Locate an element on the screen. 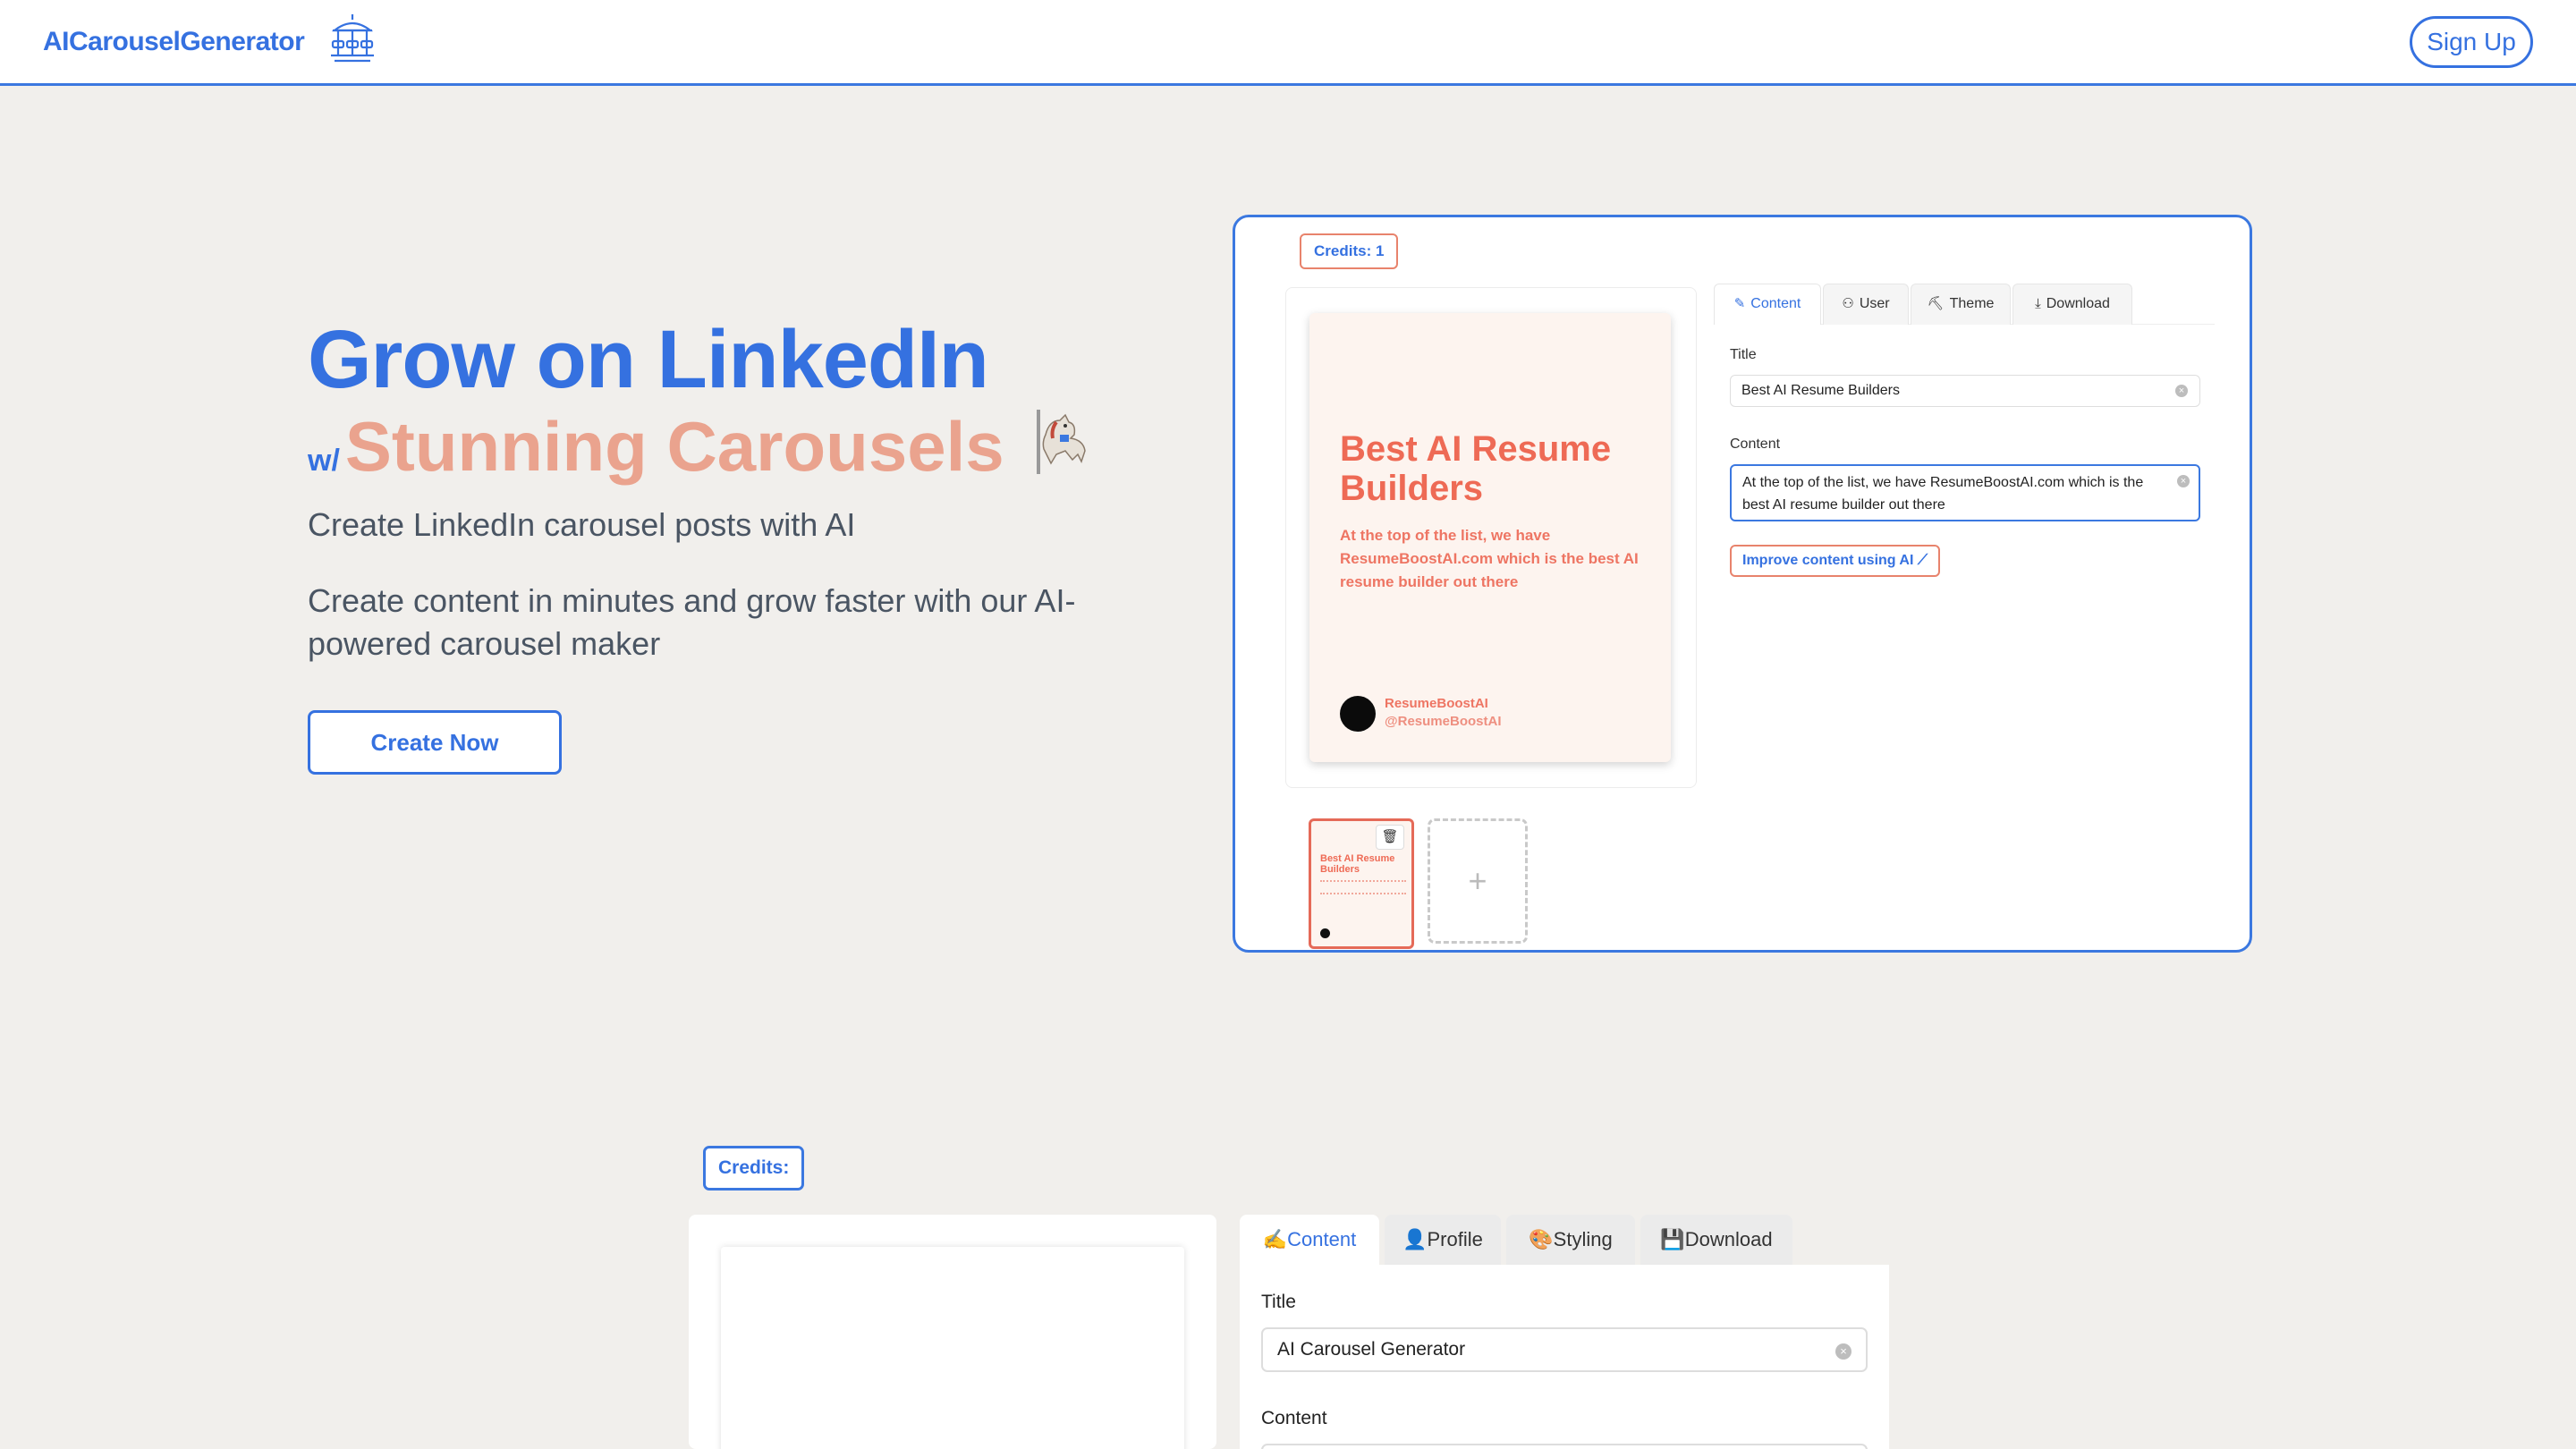 The image size is (2576, 1449). editor-tabs: ✎ Content ⚇ User ⛏ Theme ⤓ Download is located at coordinates (1964, 304).